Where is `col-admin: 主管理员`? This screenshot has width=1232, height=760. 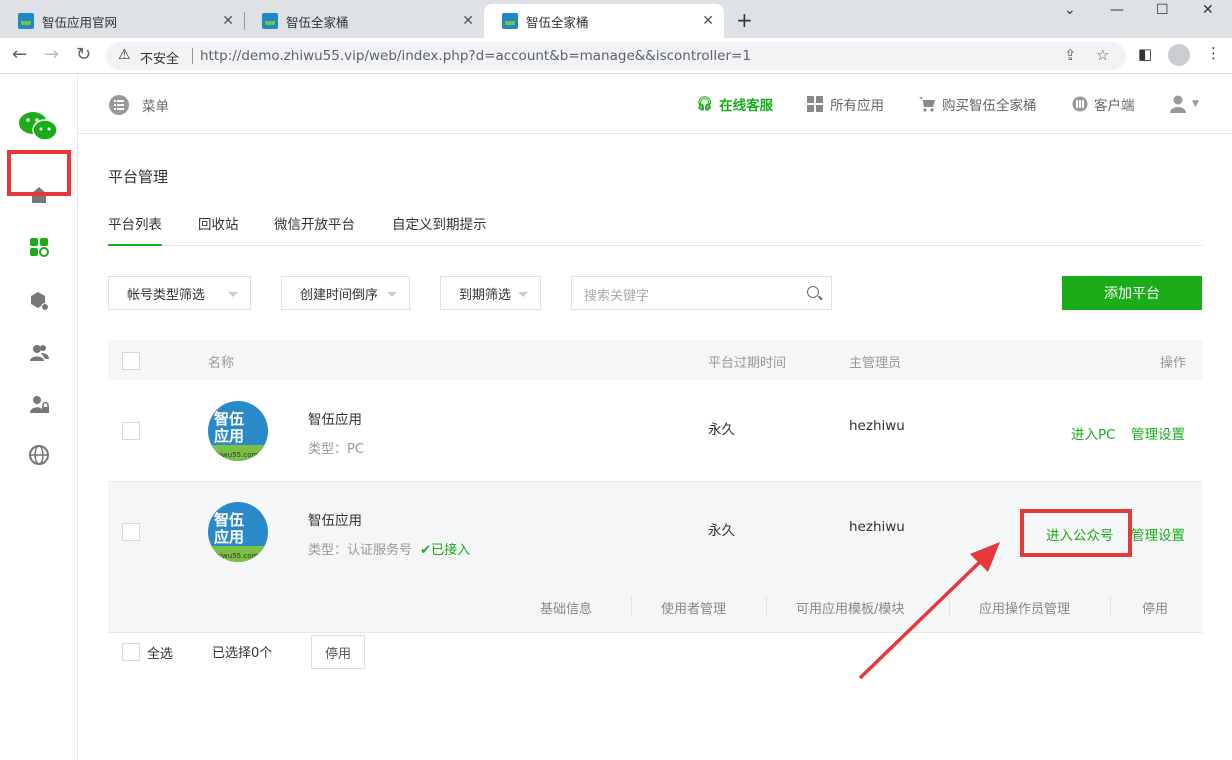
col-admin: 主管理员 is located at coordinates (875, 363).